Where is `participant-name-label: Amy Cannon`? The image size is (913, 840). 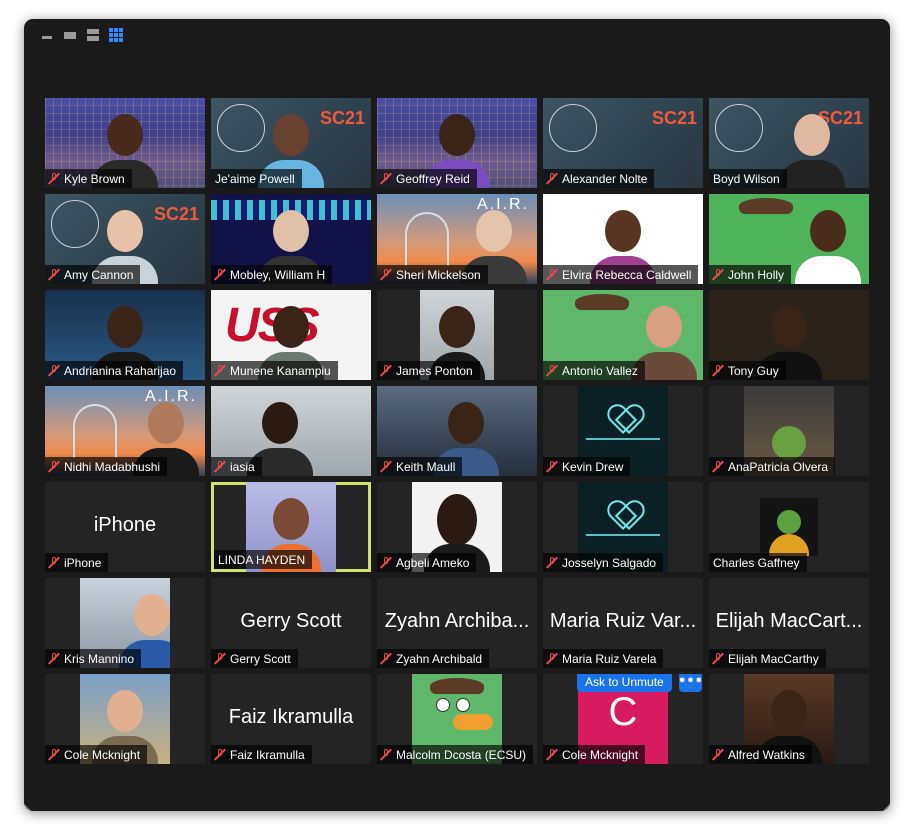 participant-name-label: Amy Cannon is located at coordinates (93, 274).